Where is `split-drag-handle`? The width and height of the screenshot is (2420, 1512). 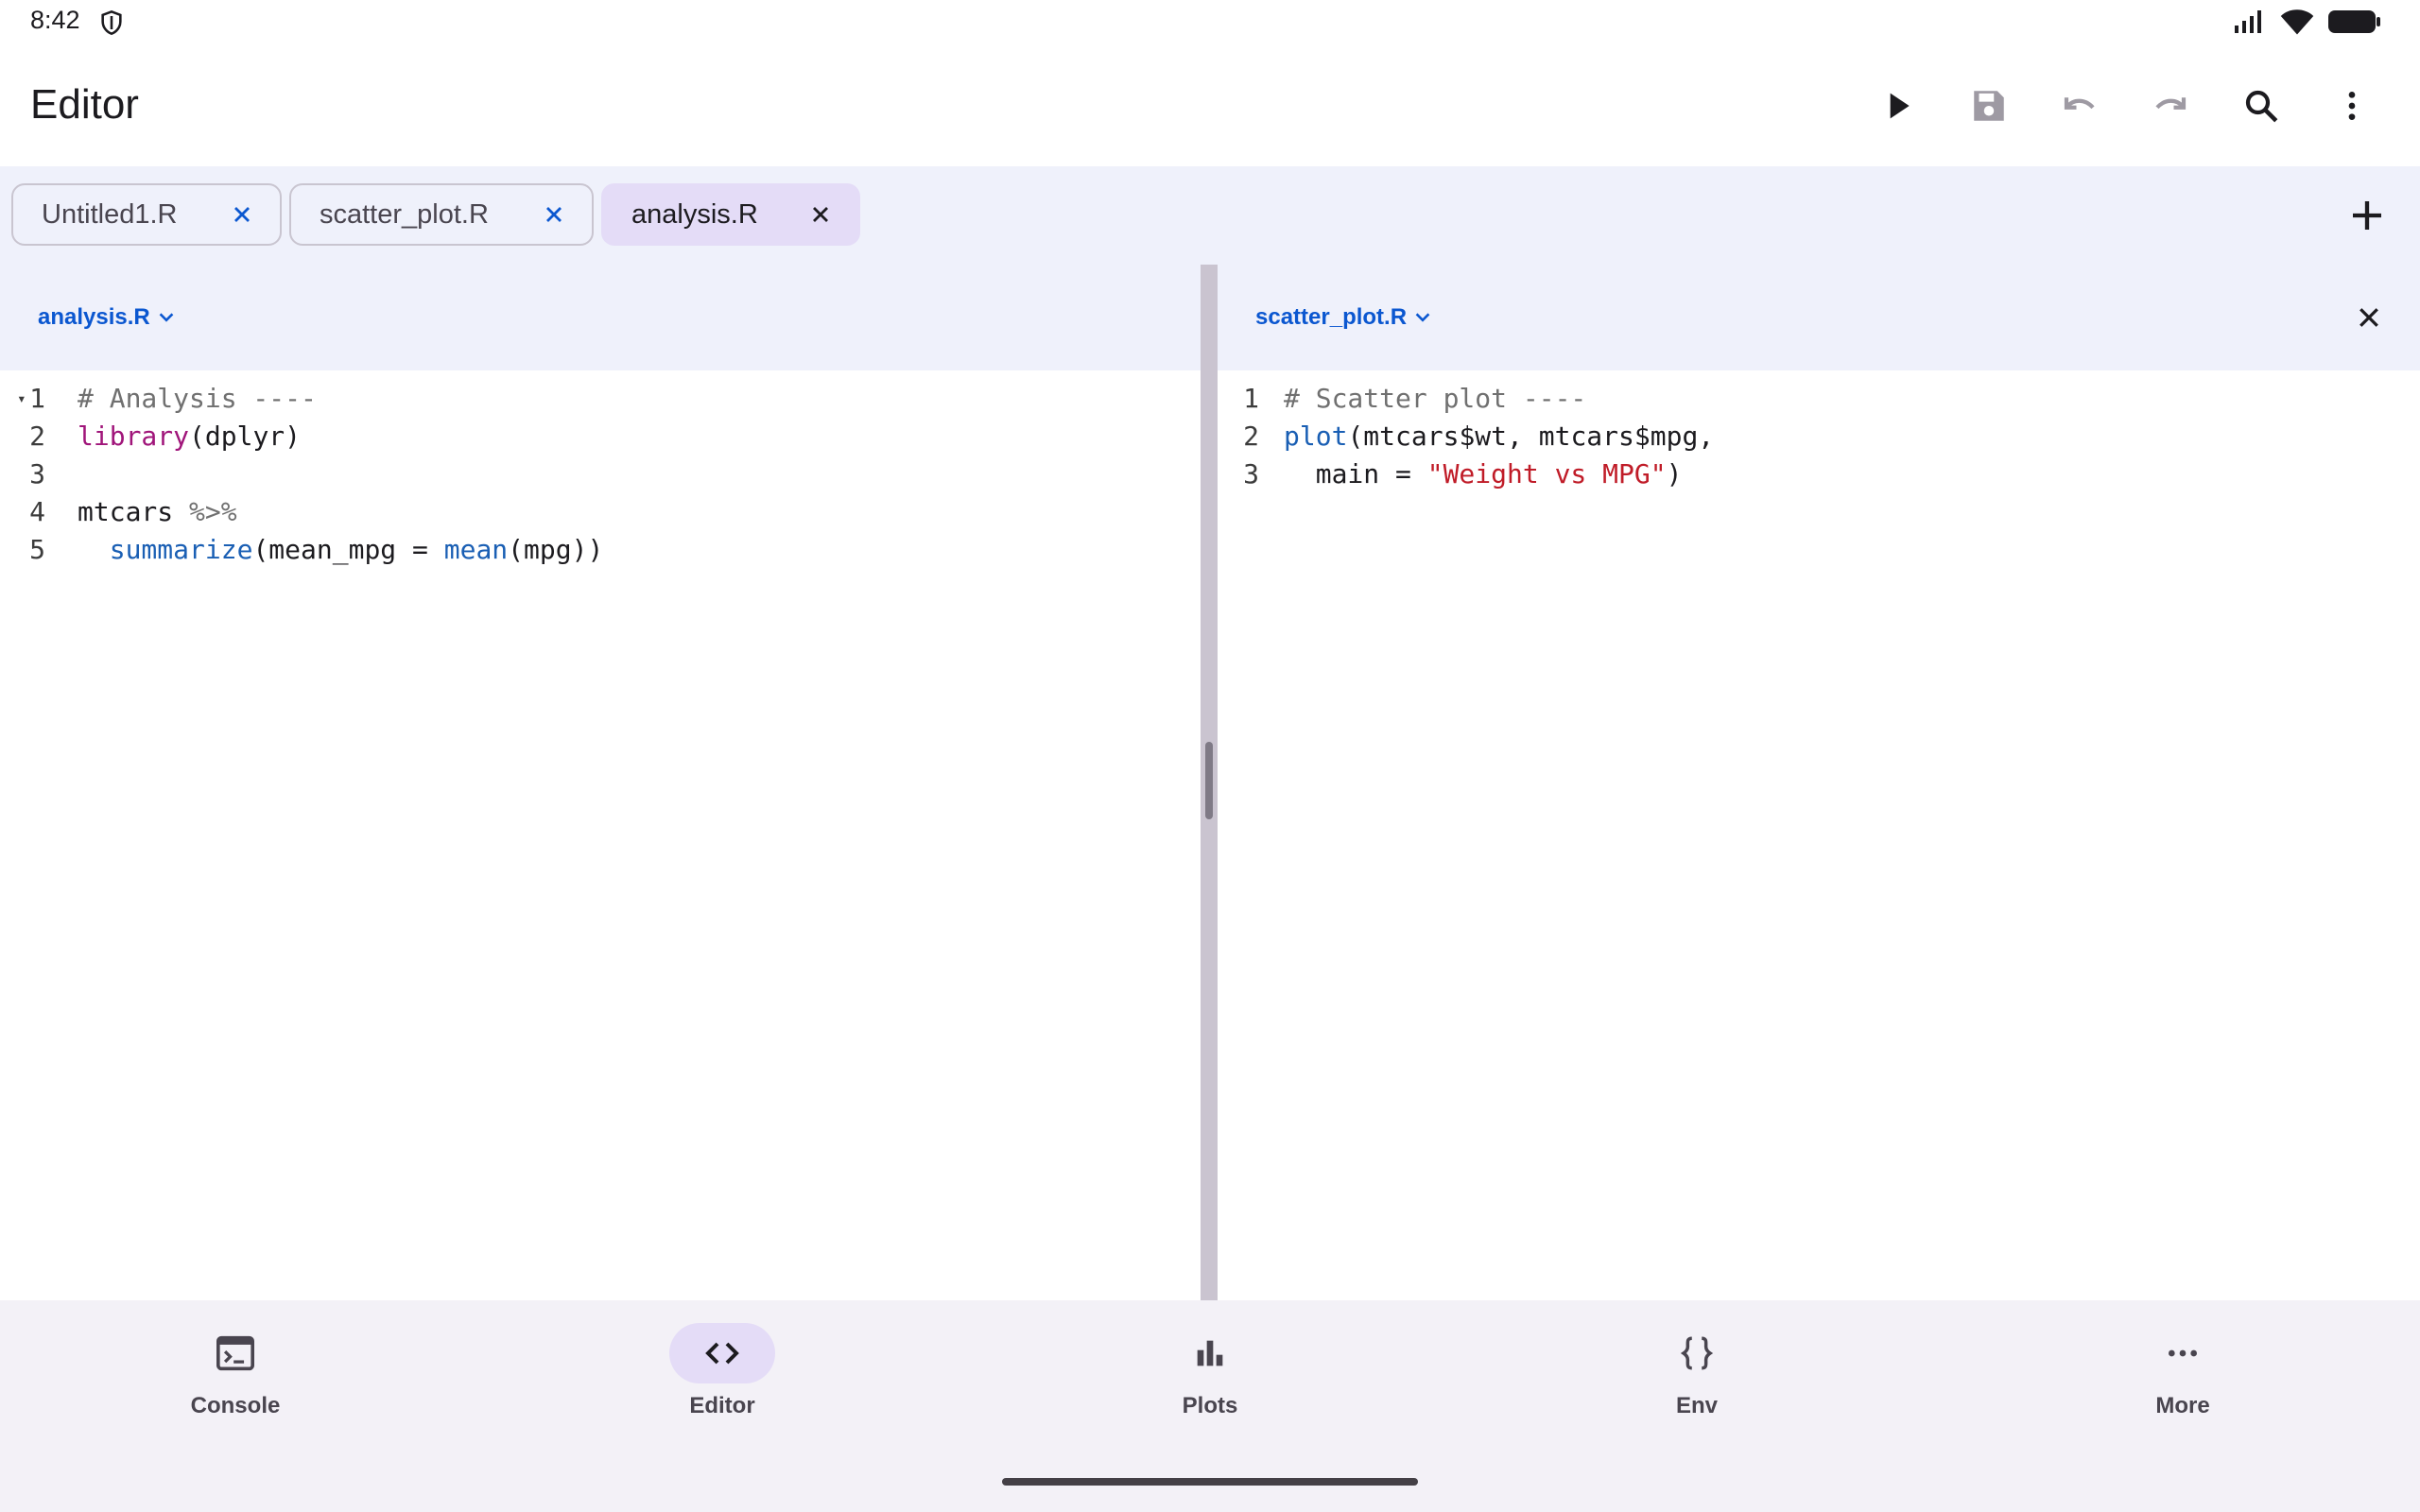
split-drag-handle is located at coordinates (1209, 780).